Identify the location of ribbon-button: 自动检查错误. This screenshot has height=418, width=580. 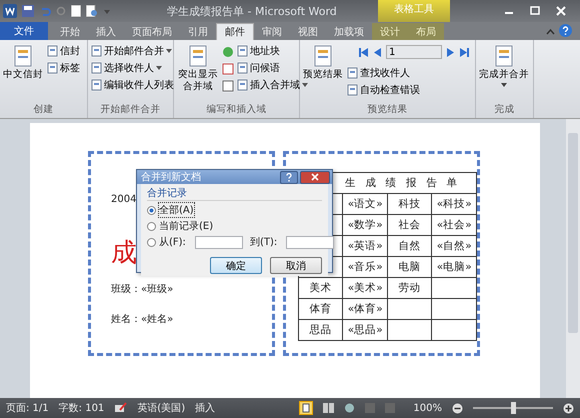
(383, 89).